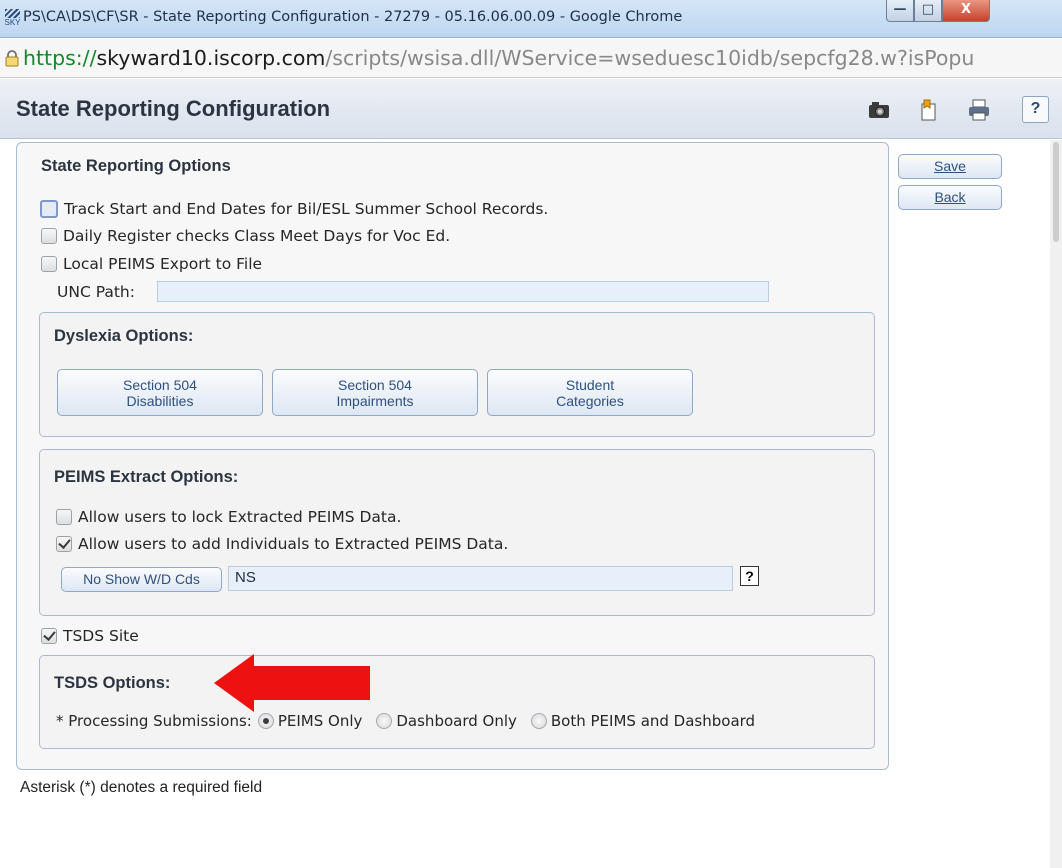 The image size is (1062, 868). Describe the element at coordinates (966, 11) in the screenshot. I see `close-button: X` at that location.